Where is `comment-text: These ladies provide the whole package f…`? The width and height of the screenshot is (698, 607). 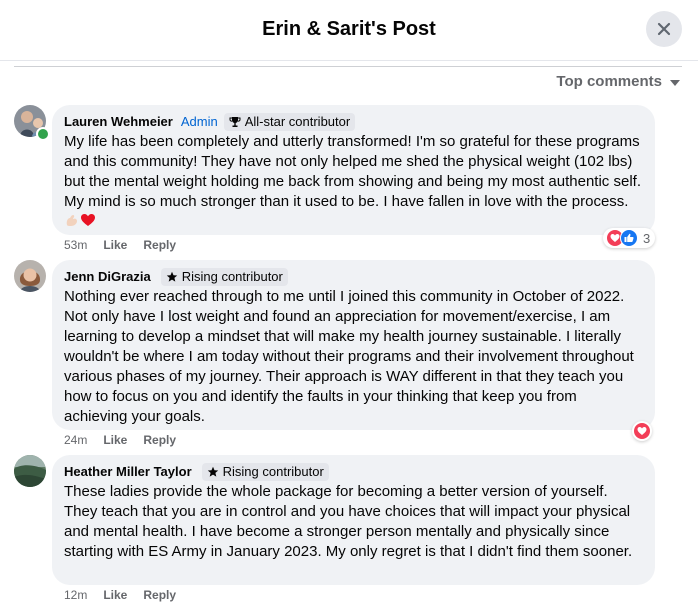
comment-text: These ladies provide the whole package f… is located at coordinates (348, 521).